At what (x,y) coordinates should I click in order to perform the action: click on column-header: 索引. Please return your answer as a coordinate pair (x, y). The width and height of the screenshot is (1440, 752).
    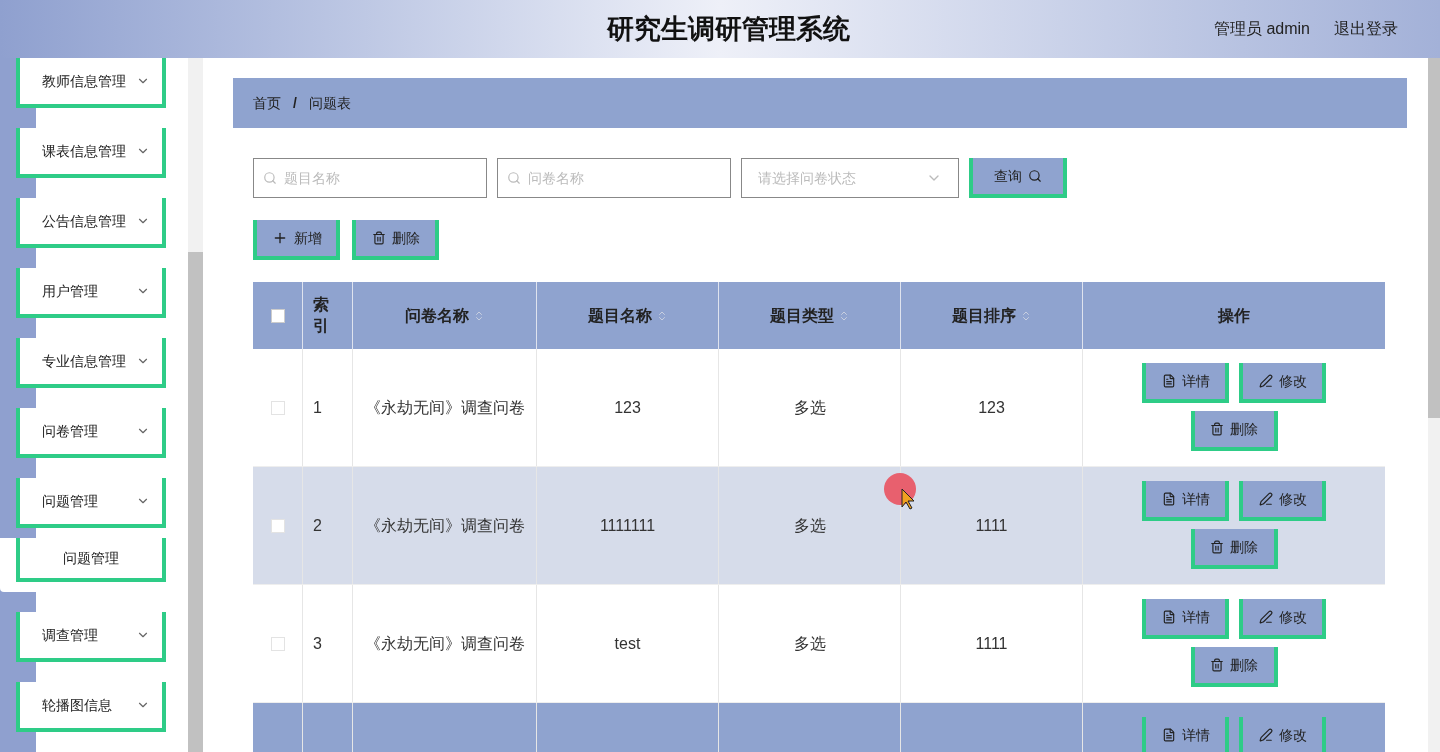
    Looking at the image, I should click on (321, 315).